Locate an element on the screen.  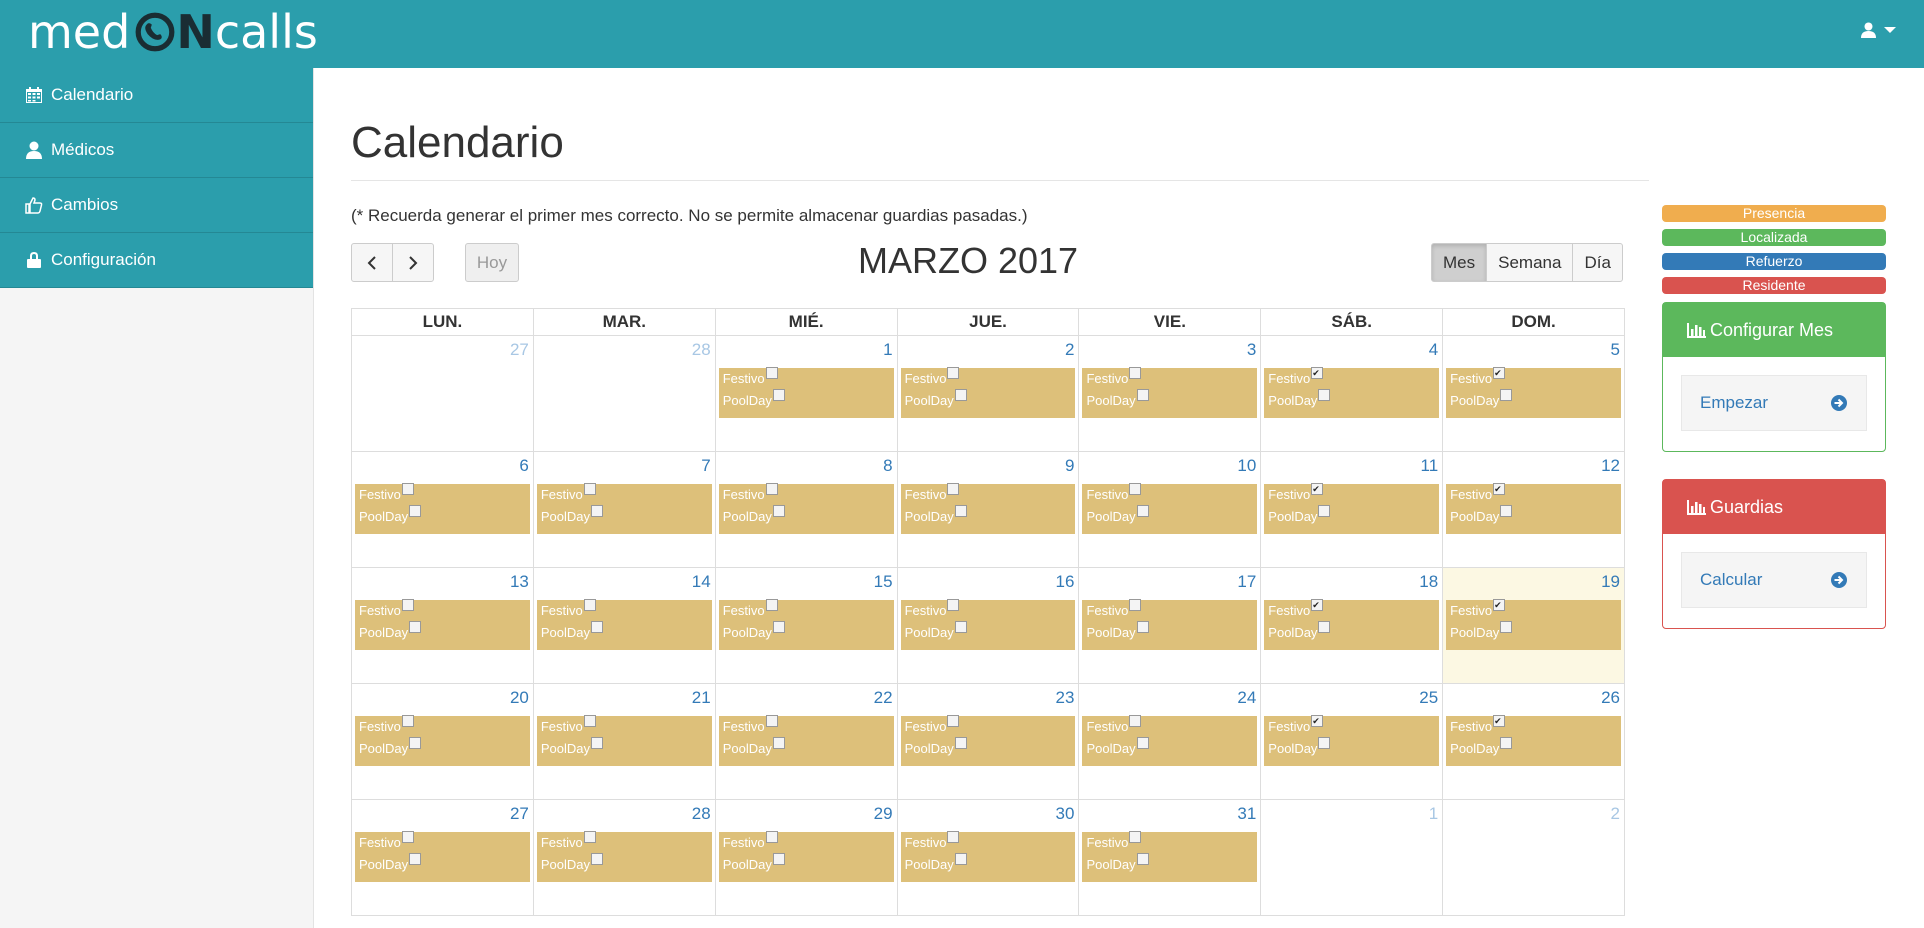
day-number: 24 is located at coordinates (1246, 698).